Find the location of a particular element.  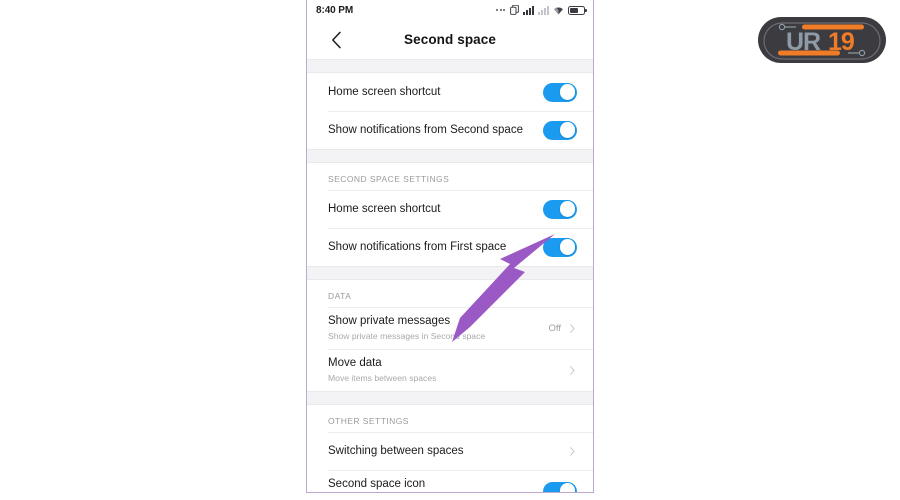

more-dots-icon is located at coordinates (500, 10).